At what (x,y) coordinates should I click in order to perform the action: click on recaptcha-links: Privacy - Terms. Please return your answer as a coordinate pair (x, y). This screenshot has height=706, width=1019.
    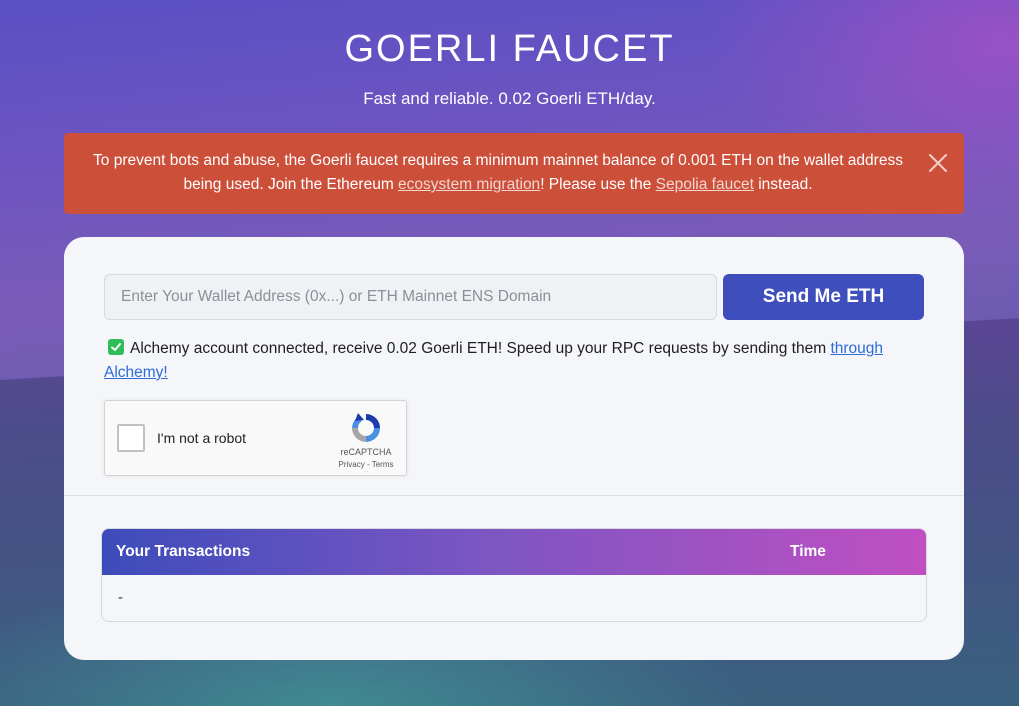
    Looking at the image, I should click on (366, 464).